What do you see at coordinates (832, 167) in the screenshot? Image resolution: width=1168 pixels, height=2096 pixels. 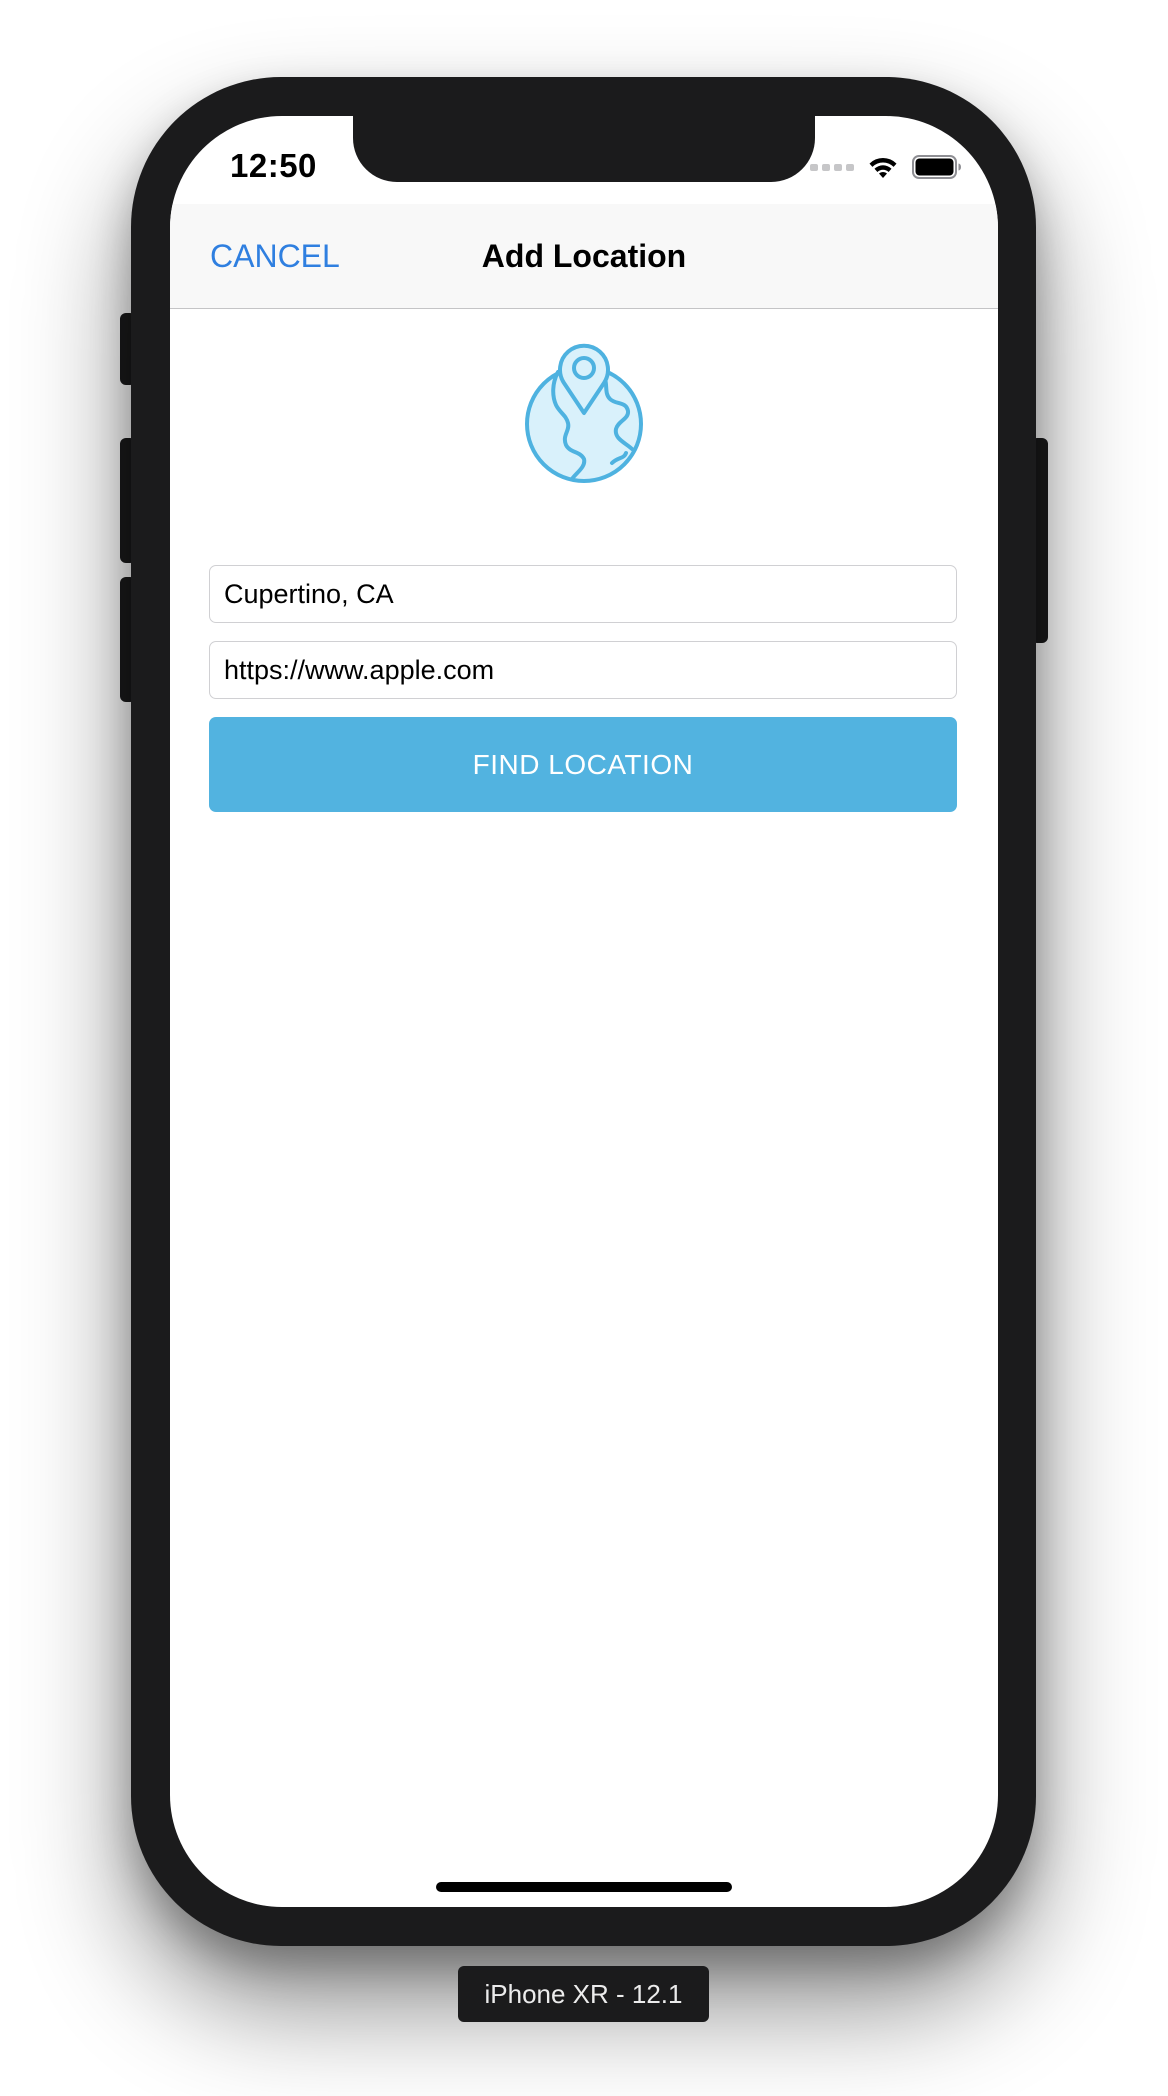 I see `signal-dots-icon` at bounding box center [832, 167].